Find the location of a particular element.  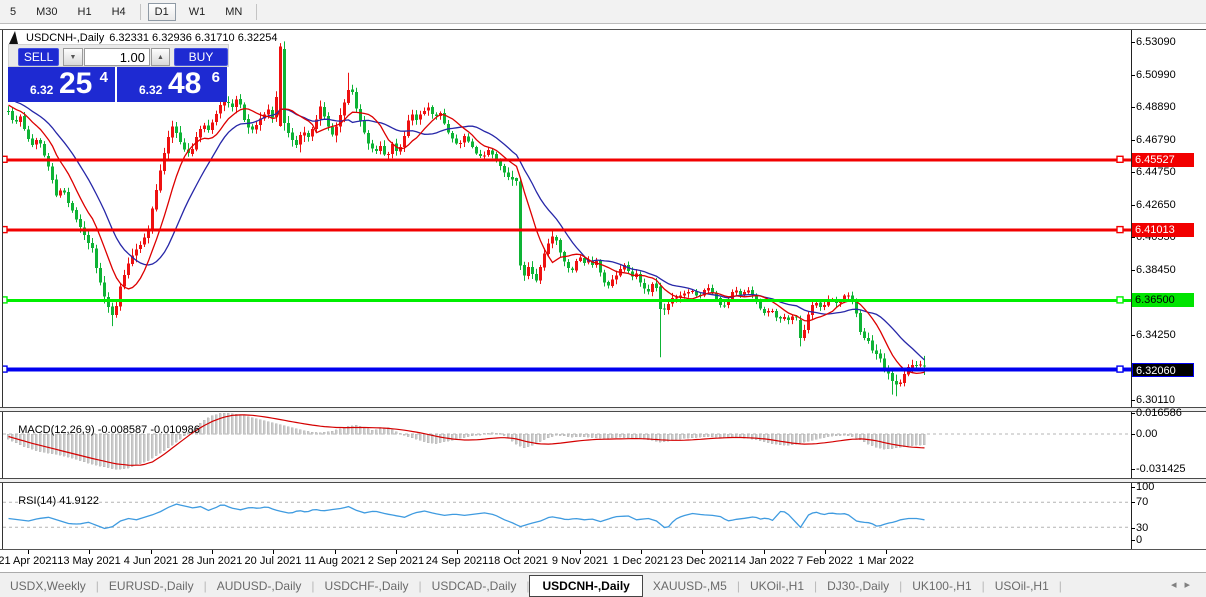

sell-price-pip: 4 is located at coordinates (103, 77).